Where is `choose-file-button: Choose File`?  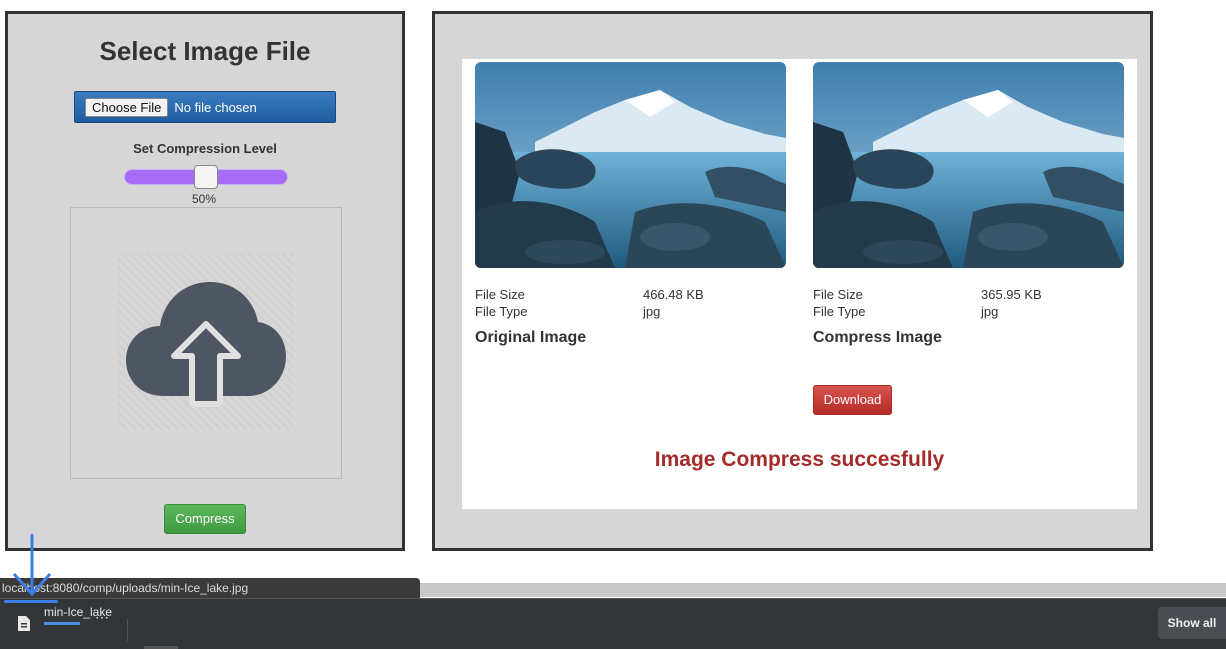
choose-file-button: Choose File is located at coordinates (127, 107).